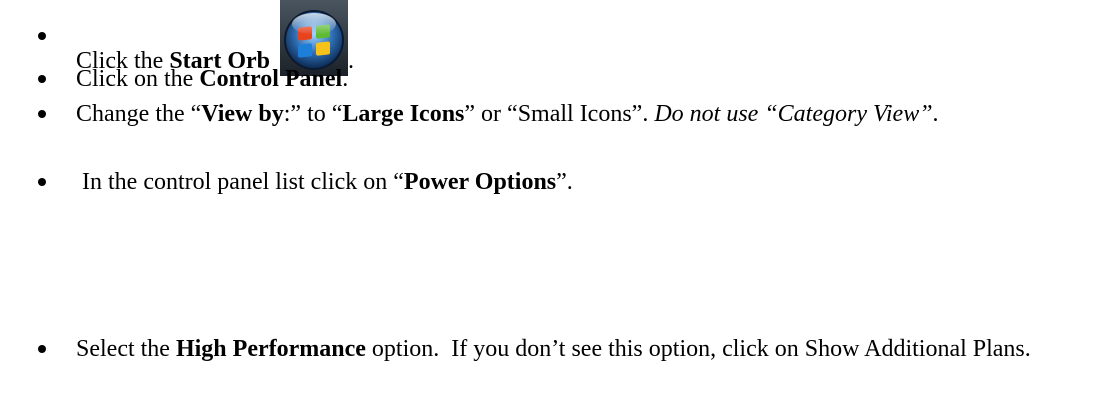  What do you see at coordinates (592, 79) in the screenshot?
I see `step-text-2: Click on the Control Panel.` at bounding box center [592, 79].